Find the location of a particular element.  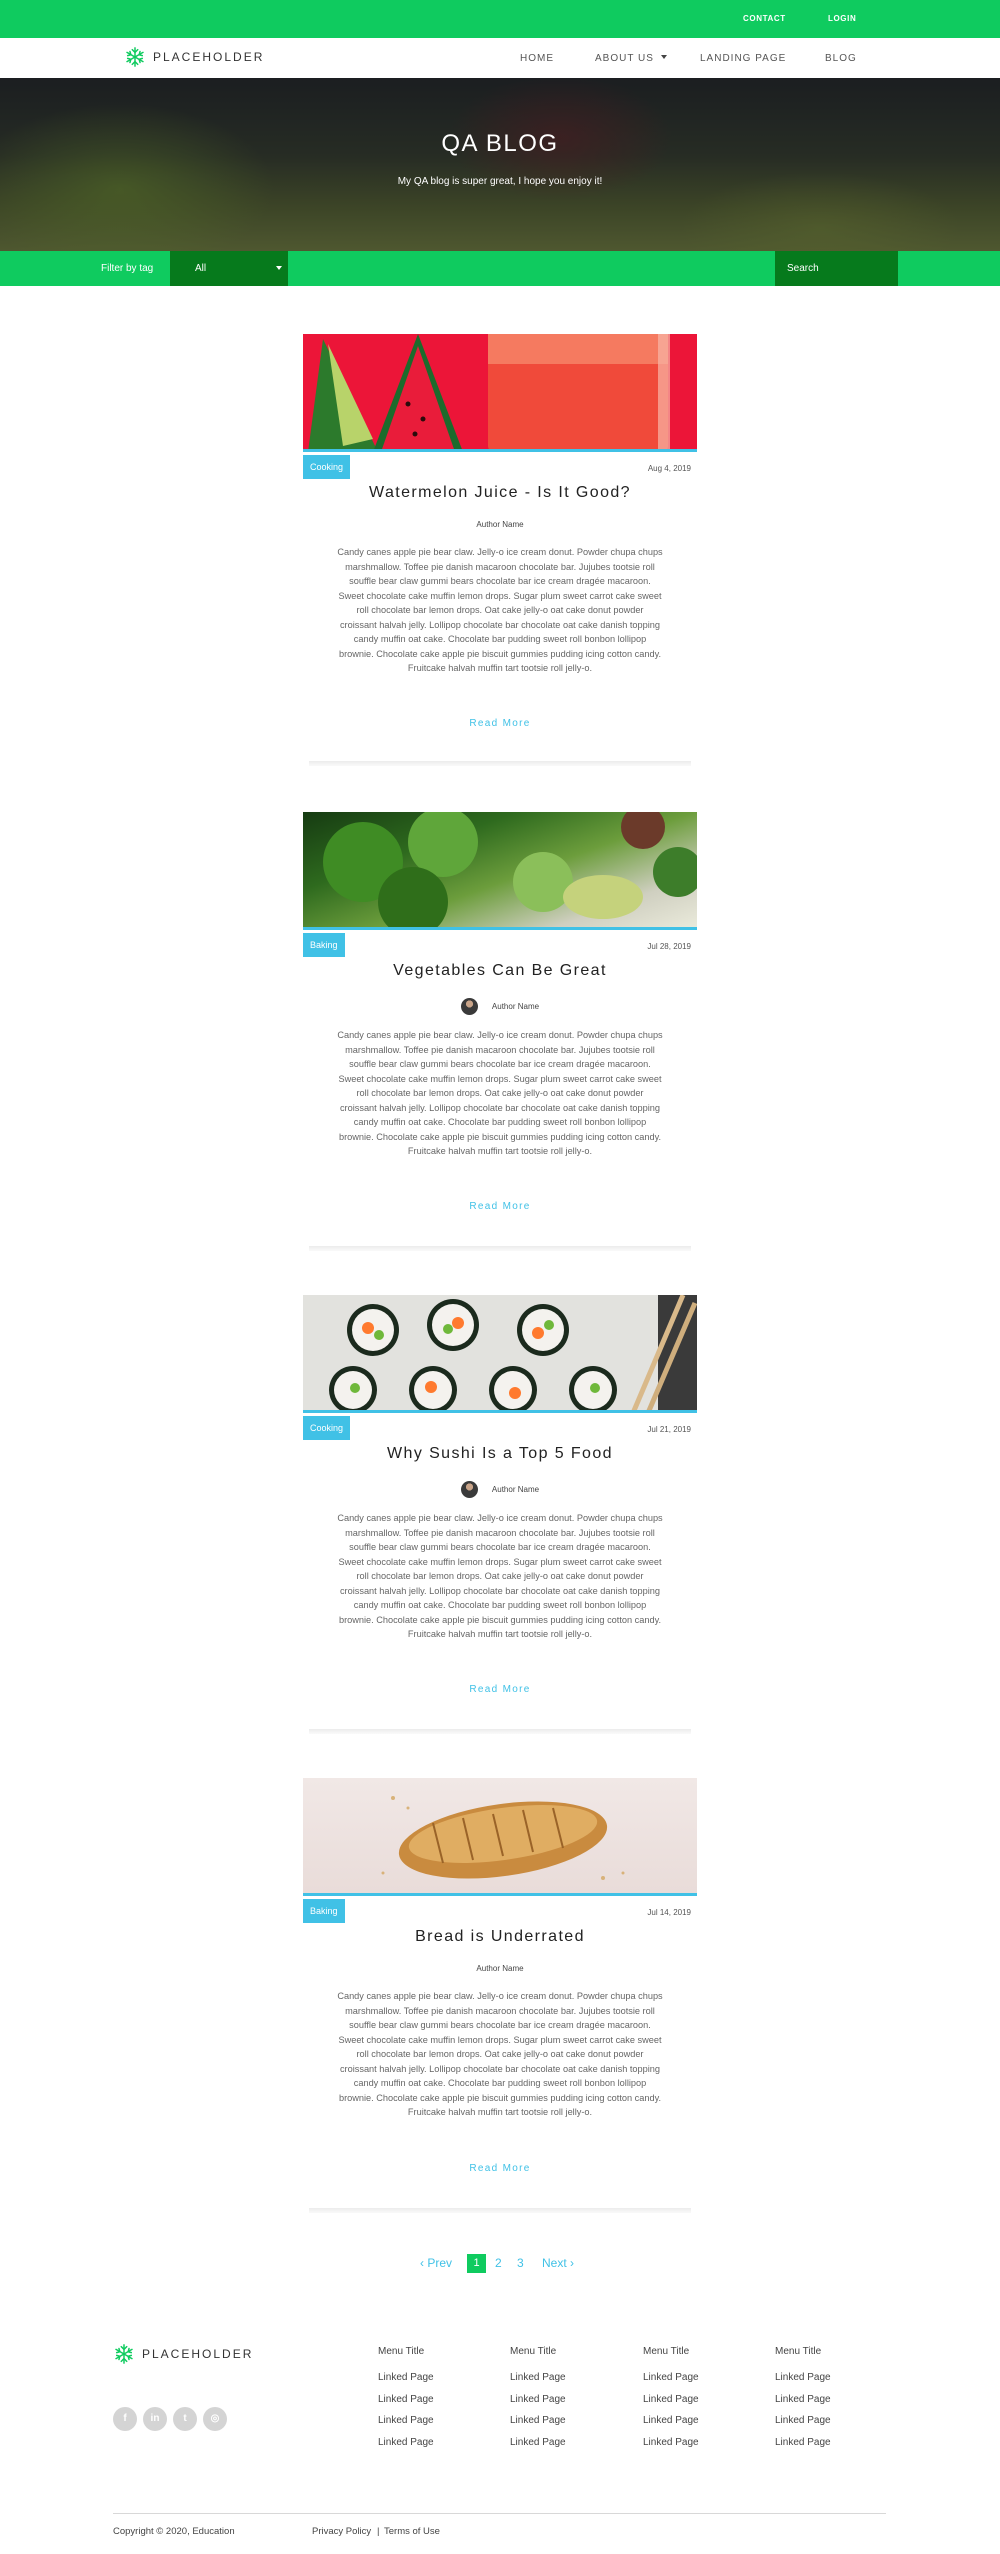

post-date: Jul 28, 2019 is located at coordinates (669, 946).